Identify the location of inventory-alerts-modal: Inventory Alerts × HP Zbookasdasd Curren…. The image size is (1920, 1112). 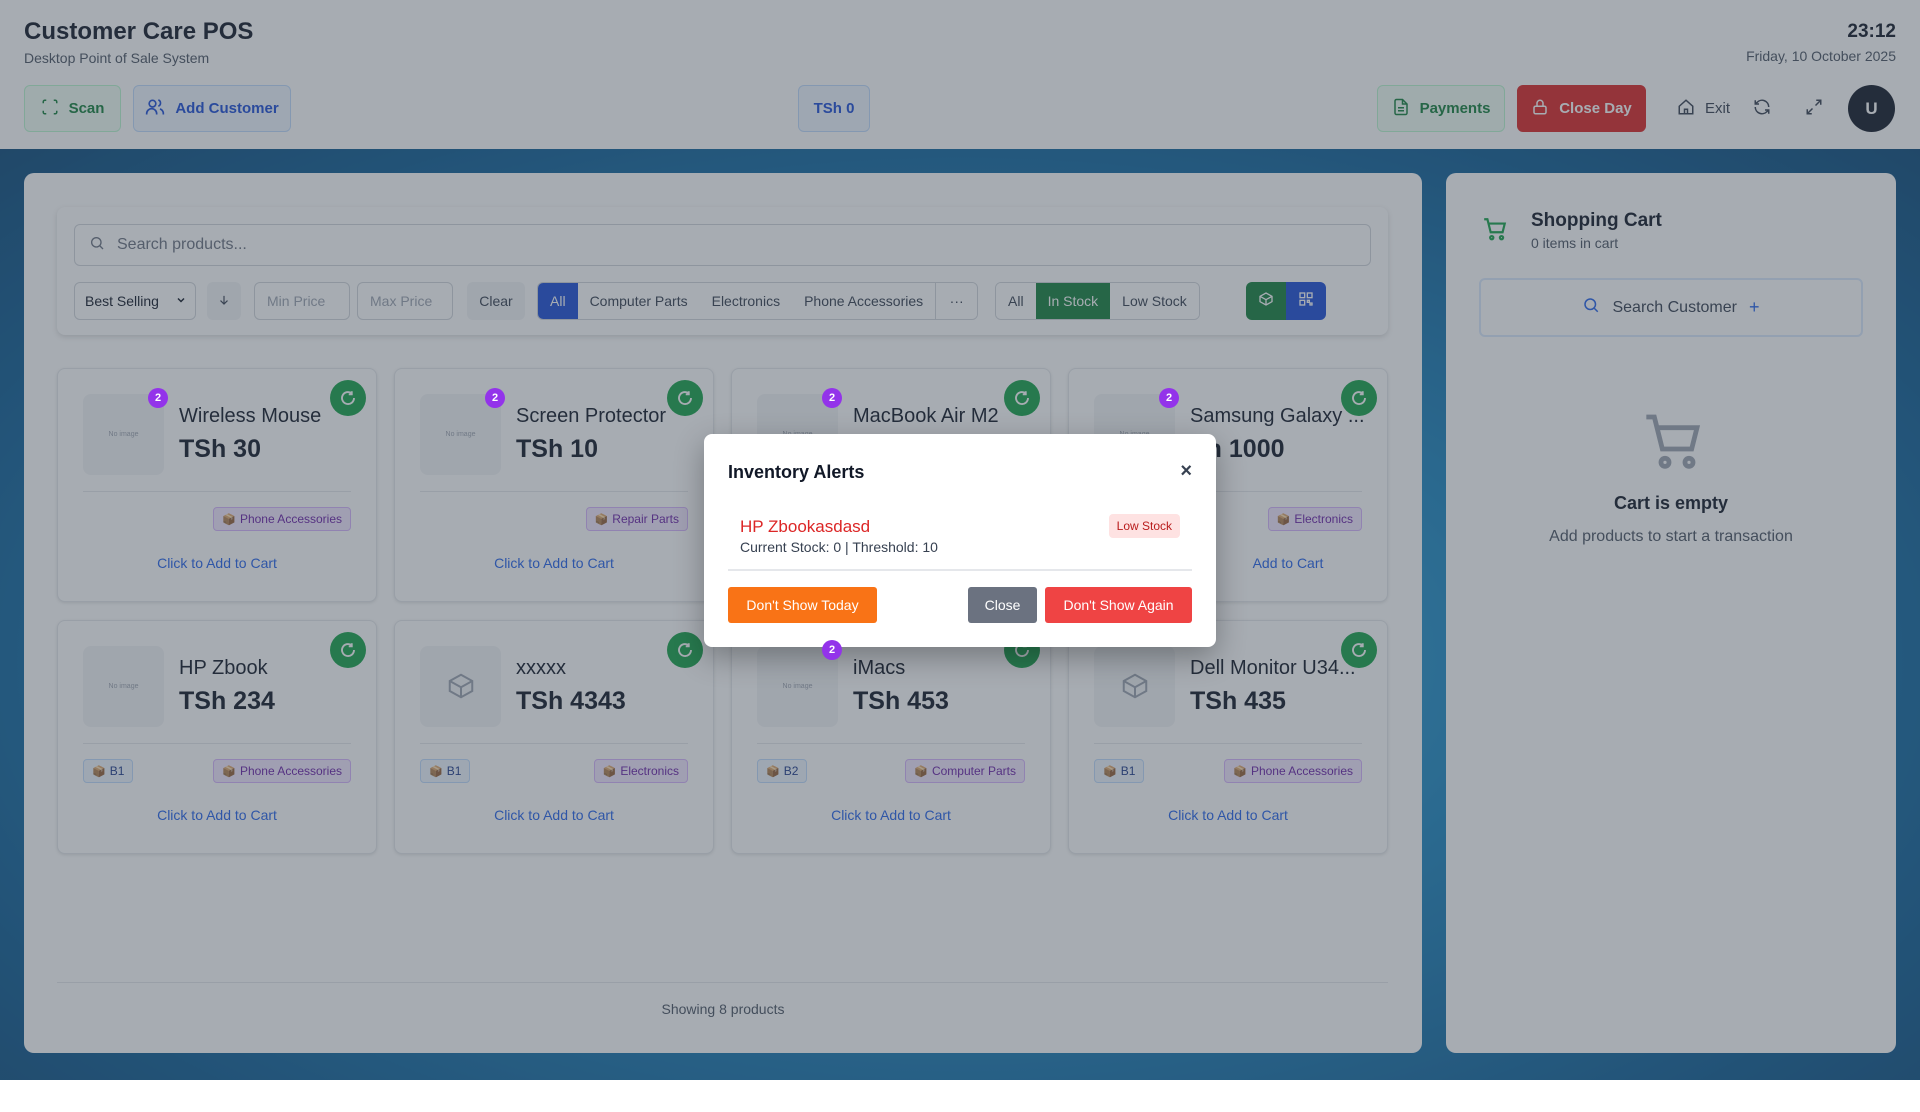
(960, 540).